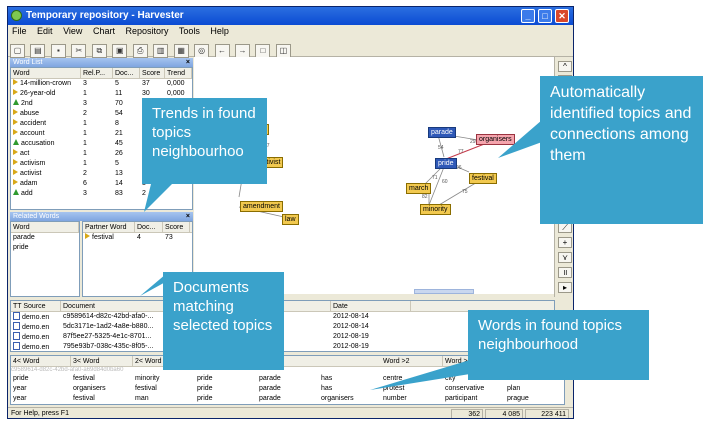  What do you see at coordinates (160, 196) in the screenshot?
I see `callout-tail` at bounding box center [160, 196].